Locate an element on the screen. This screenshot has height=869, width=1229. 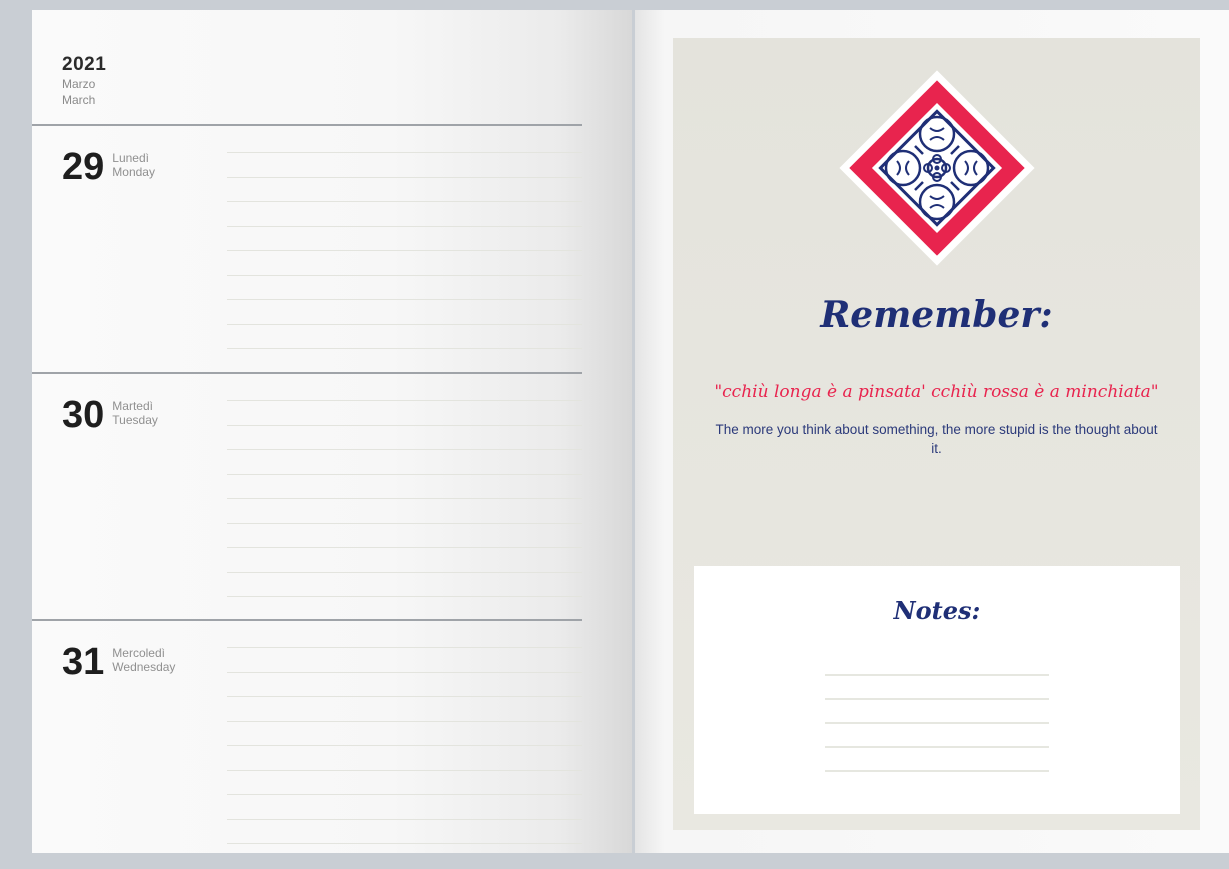
day-row-30: 30 Martedì Tuesday is located at coordinates (307, 497).